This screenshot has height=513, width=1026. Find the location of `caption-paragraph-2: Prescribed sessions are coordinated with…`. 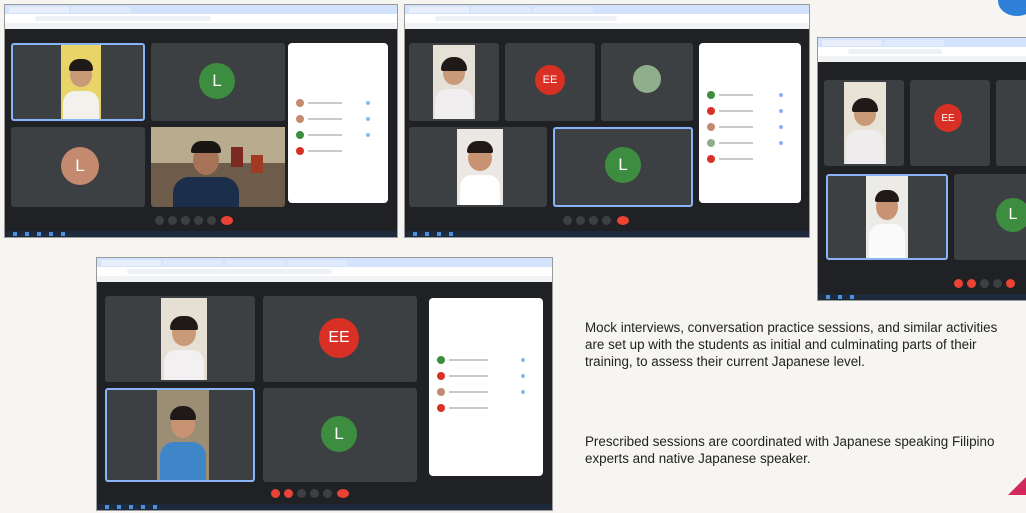

caption-paragraph-2: Prescribed sessions are coordinated with… is located at coordinates (790, 450).